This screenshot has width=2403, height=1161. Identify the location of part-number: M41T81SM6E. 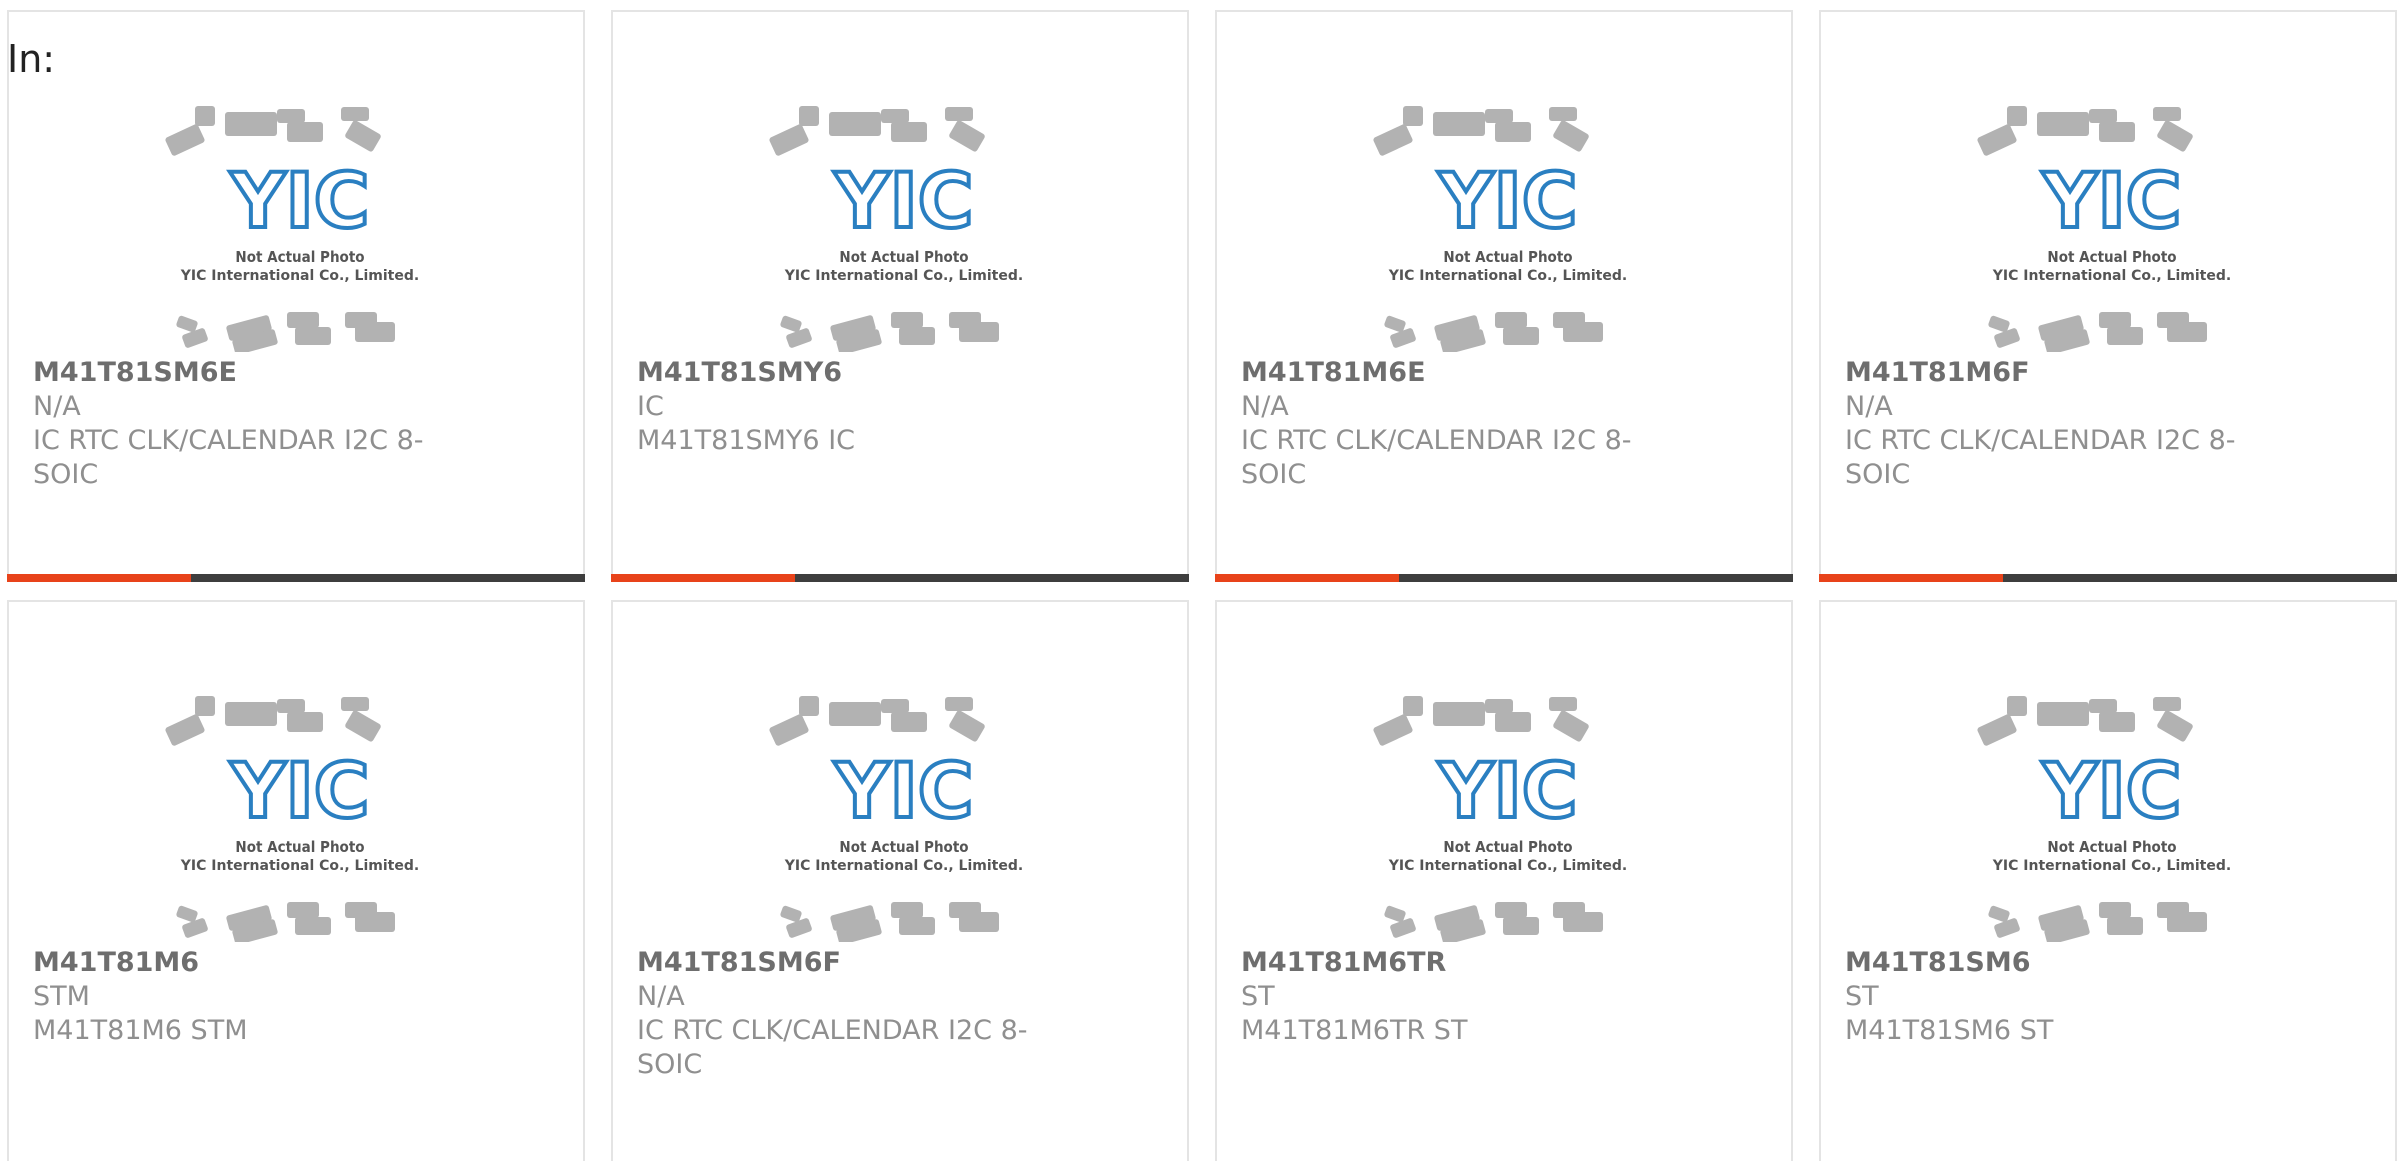
(233, 373).